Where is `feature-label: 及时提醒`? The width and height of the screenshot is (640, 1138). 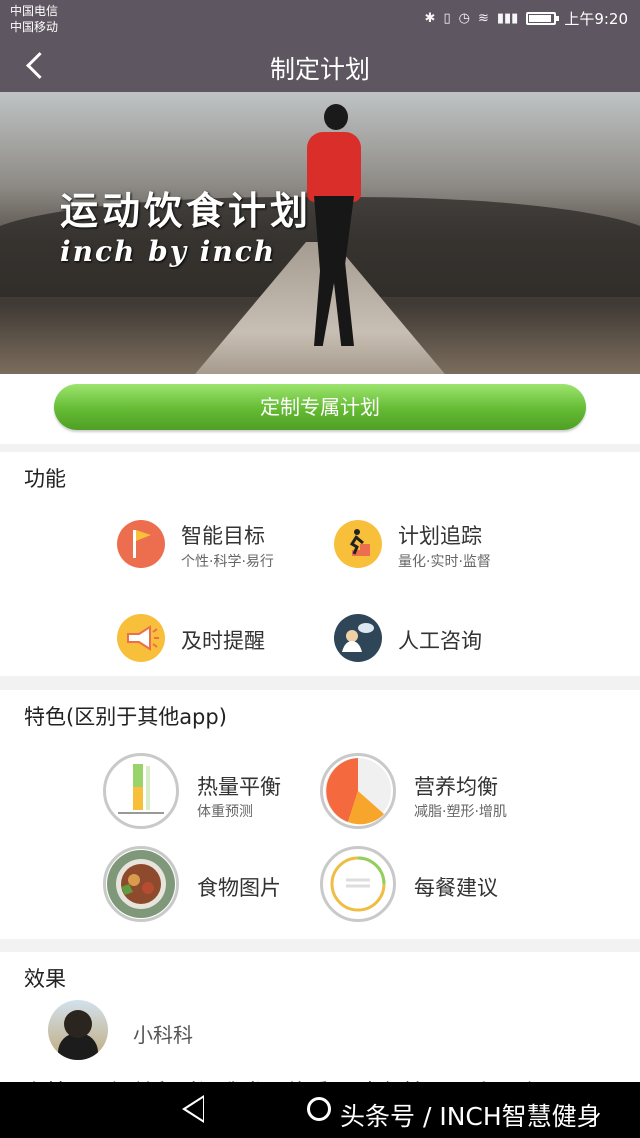 feature-label: 及时提醒 is located at coordinates (223, 641).